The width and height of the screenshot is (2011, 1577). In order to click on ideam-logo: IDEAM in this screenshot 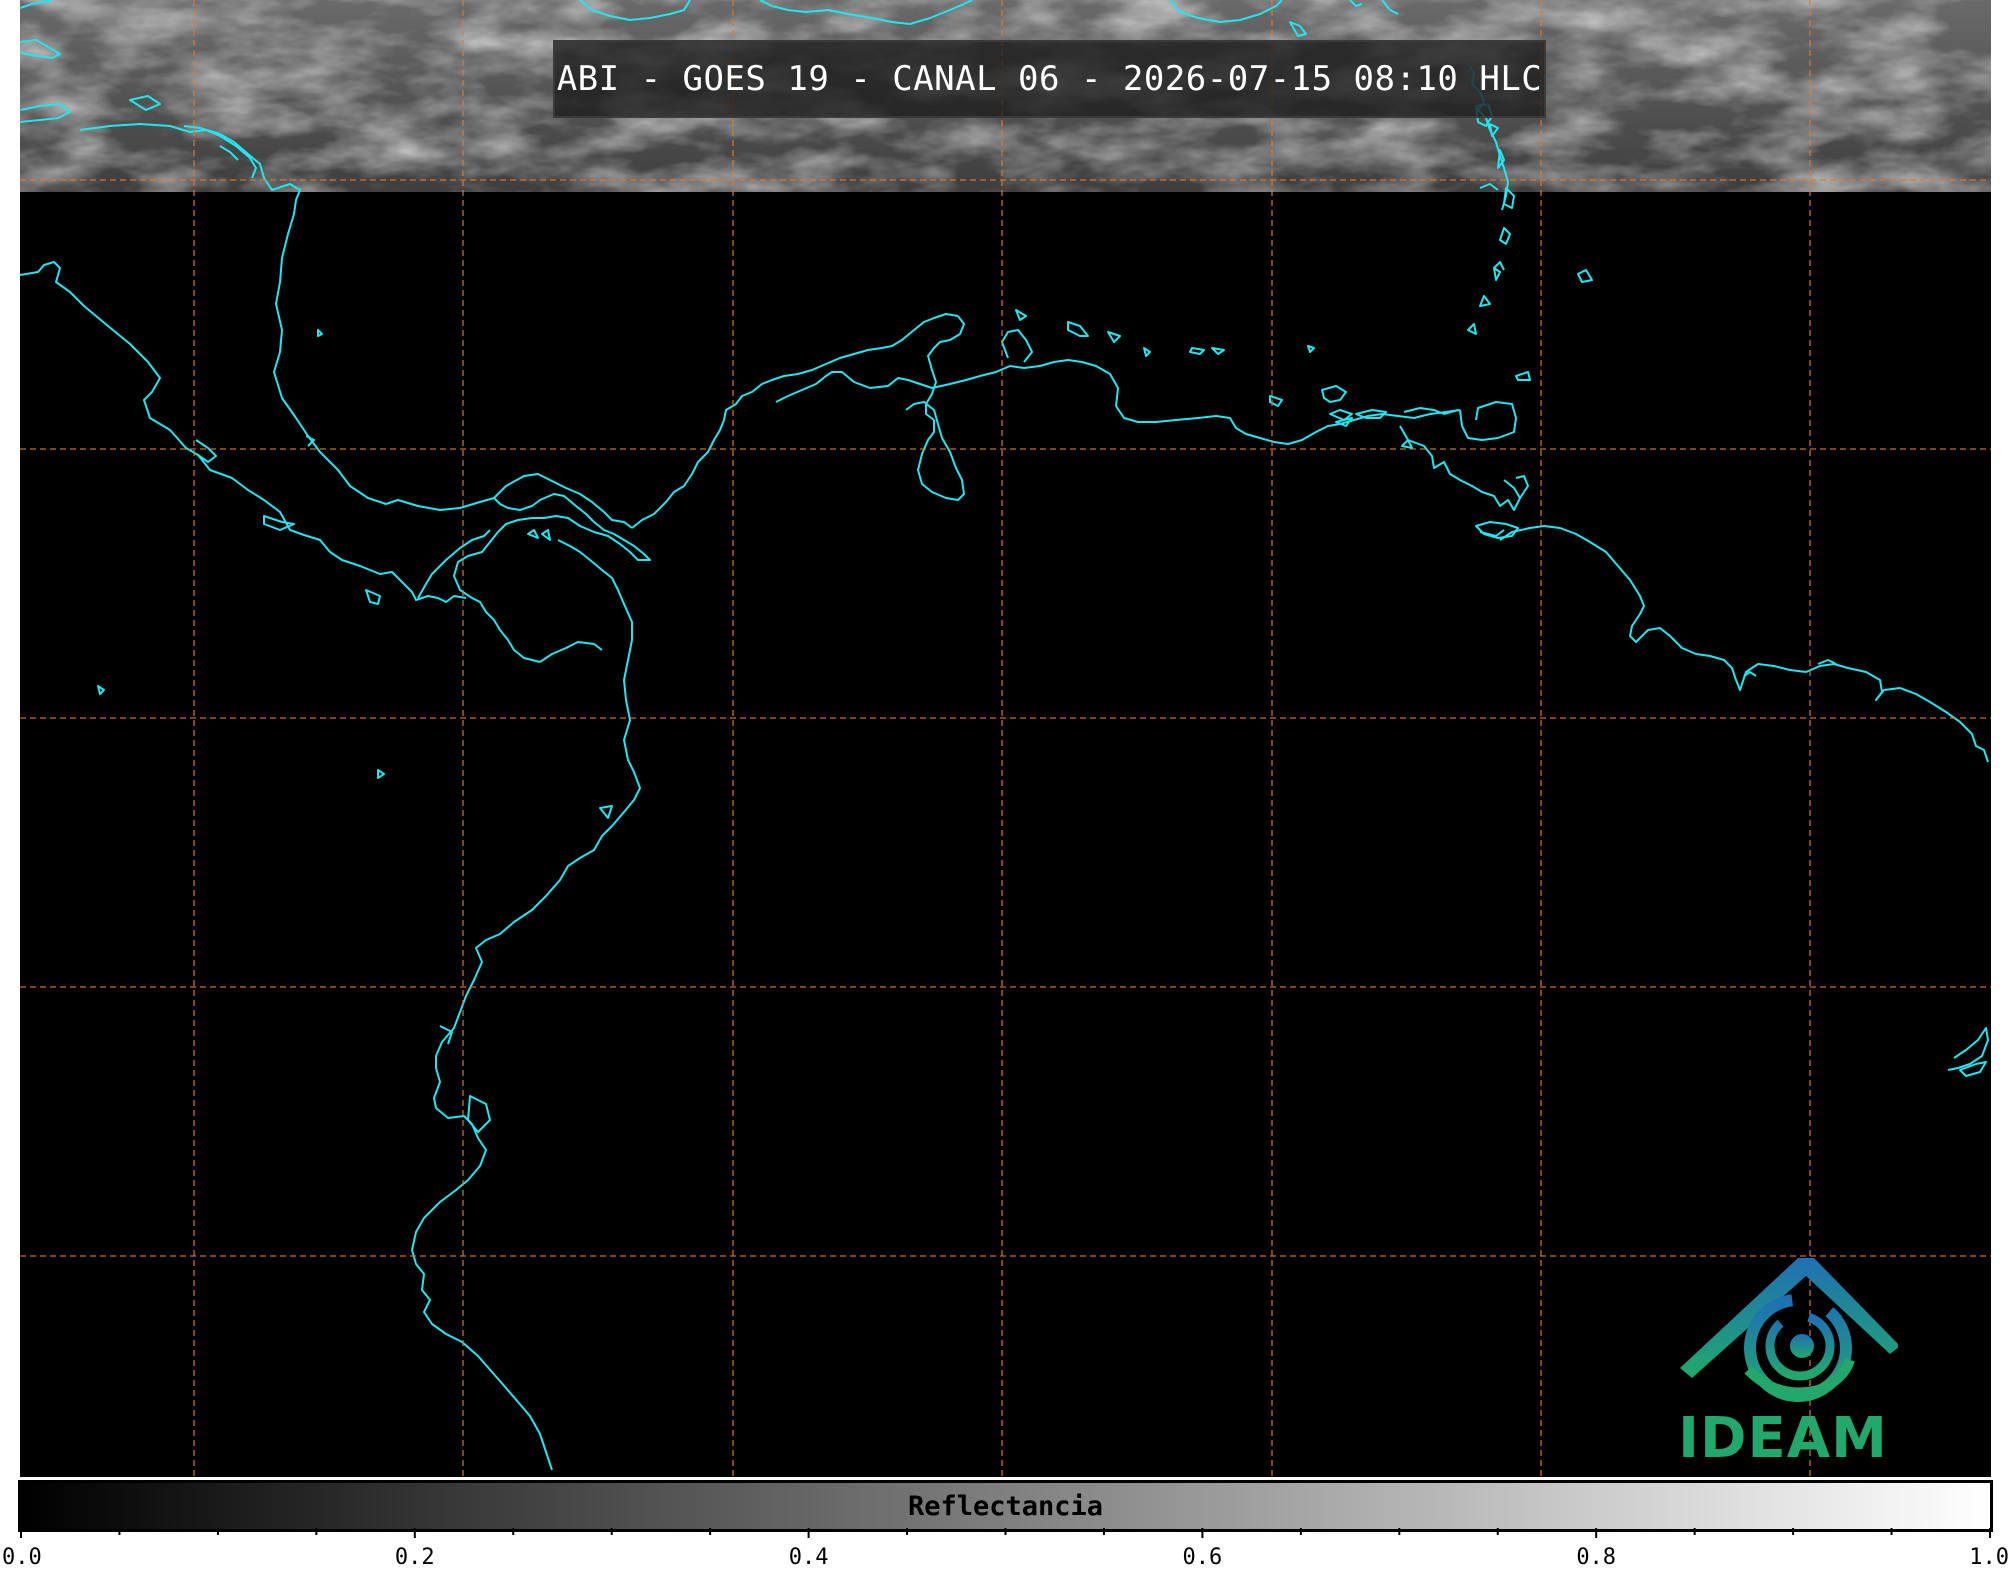, I will do `click(1784, 1362)`.